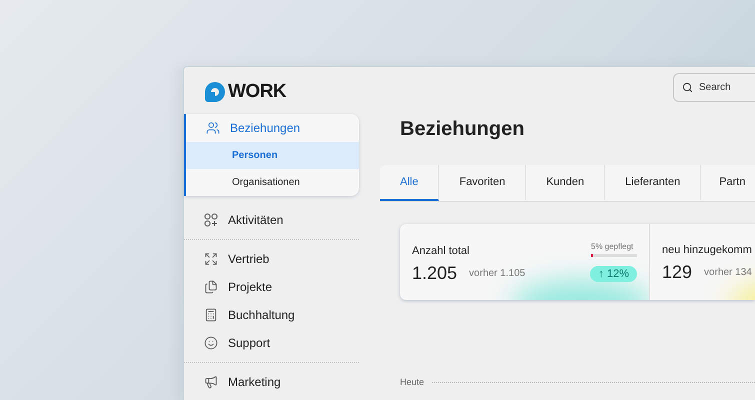  I want to click on sidebar-subitem: Personen, so click(272, 155).